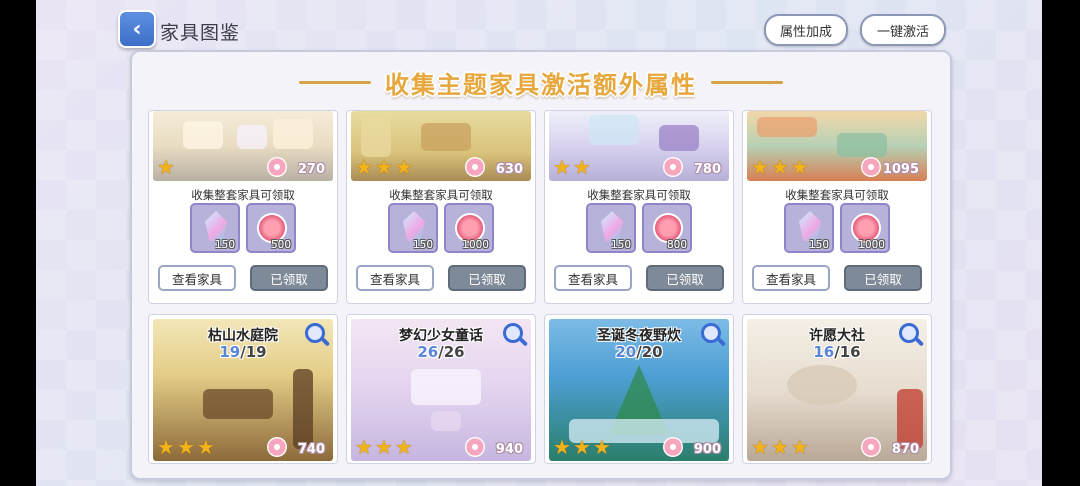 Image resolution: width=1080 pixels, height=486 pixels. I want to click on theme-card: ★ ★ ★ 1095 收集整套家具可领取 150 1000 查看家具 已领取, so click(837, 207).